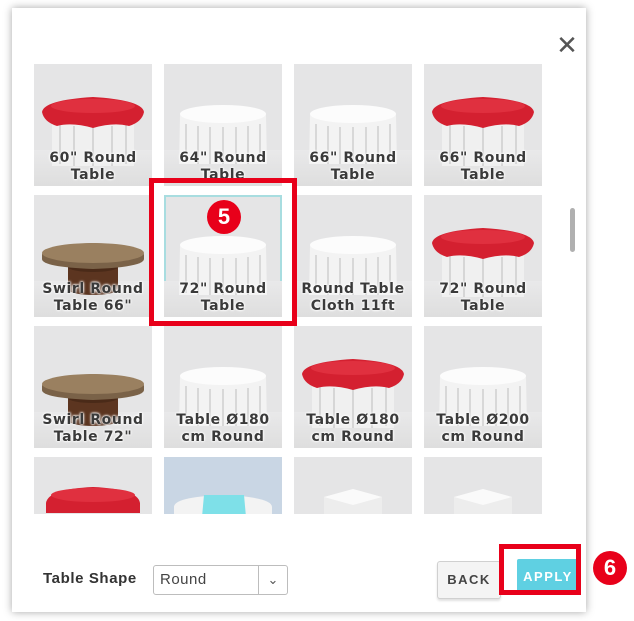  Describe the element at coordinates (220, 580) in the screenshot. I see `table-shape-select: Round ⌄` at that location.